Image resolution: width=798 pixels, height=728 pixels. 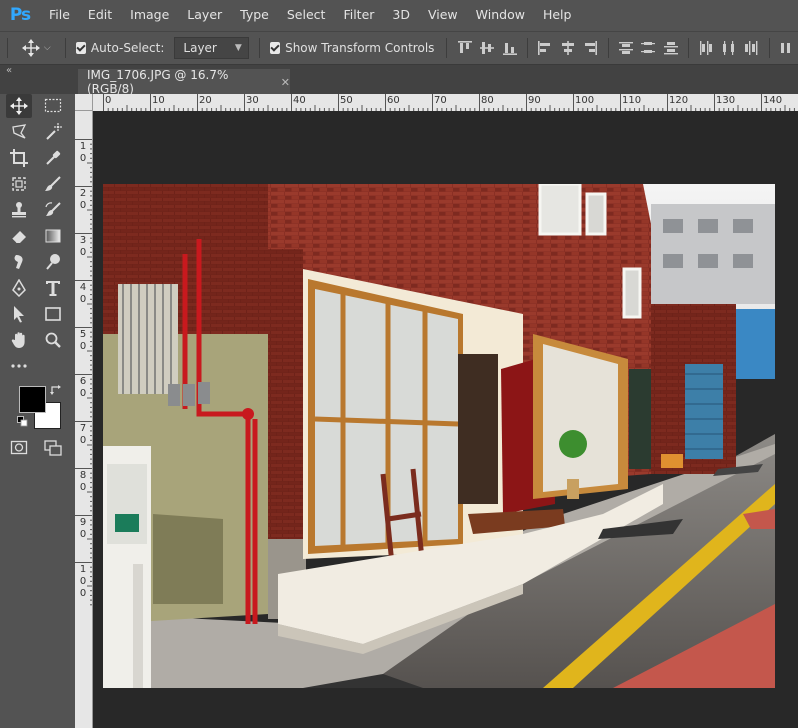 I want to click on dodge-tool-icon, so click(x=53, y=262).